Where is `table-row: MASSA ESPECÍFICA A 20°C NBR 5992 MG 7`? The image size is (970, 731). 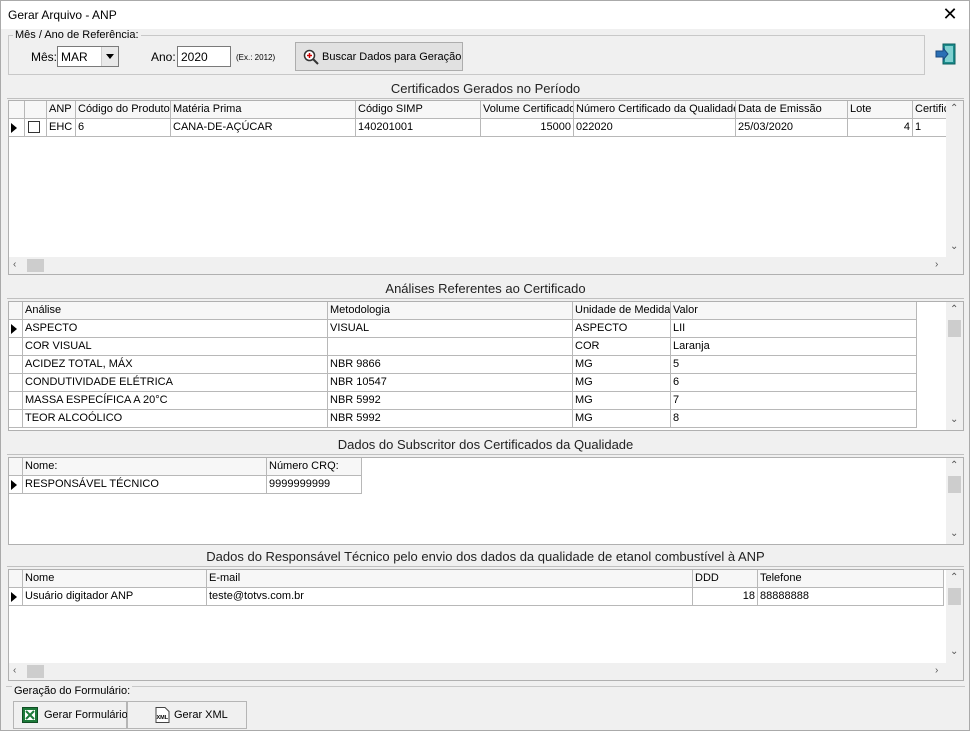 table-row: MASSA ESPECÍFICA A 20°C NBR 5992 MG 7 is located at coordinates (463, 401).